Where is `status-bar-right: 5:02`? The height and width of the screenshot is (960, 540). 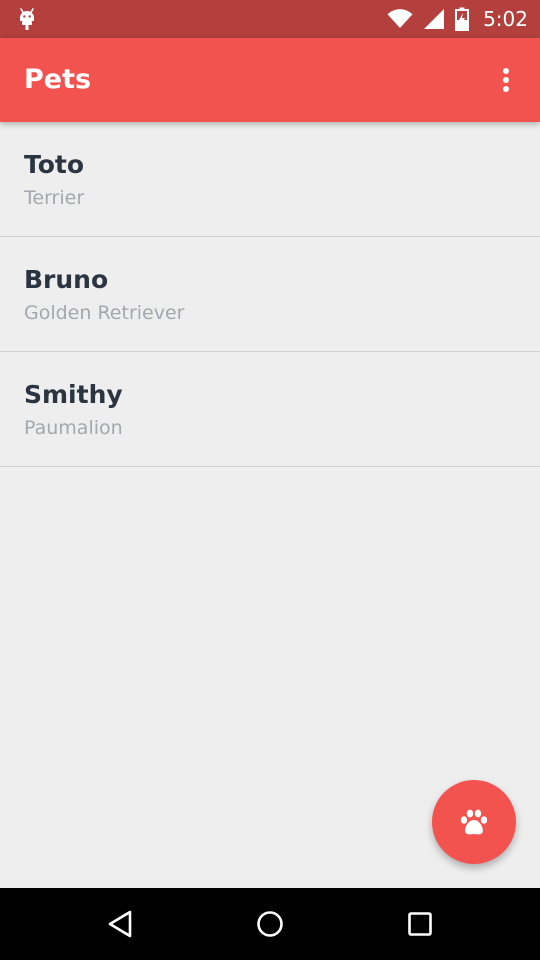
status-bar-right: 5:02 is located at coordinates (457, 19).